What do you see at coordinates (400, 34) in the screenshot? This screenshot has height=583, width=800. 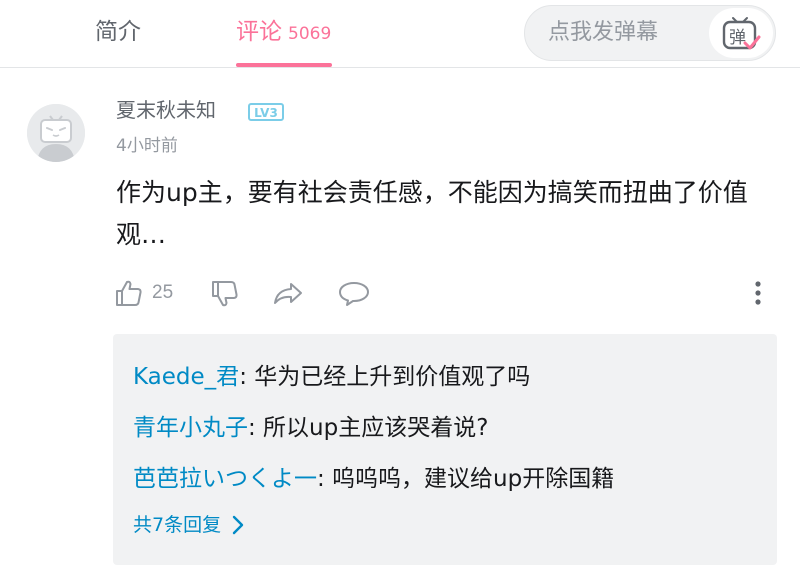 I see `top-bar: 简介 评论 5069 点我发弹幕 弹` at bounding box center [400, 34].